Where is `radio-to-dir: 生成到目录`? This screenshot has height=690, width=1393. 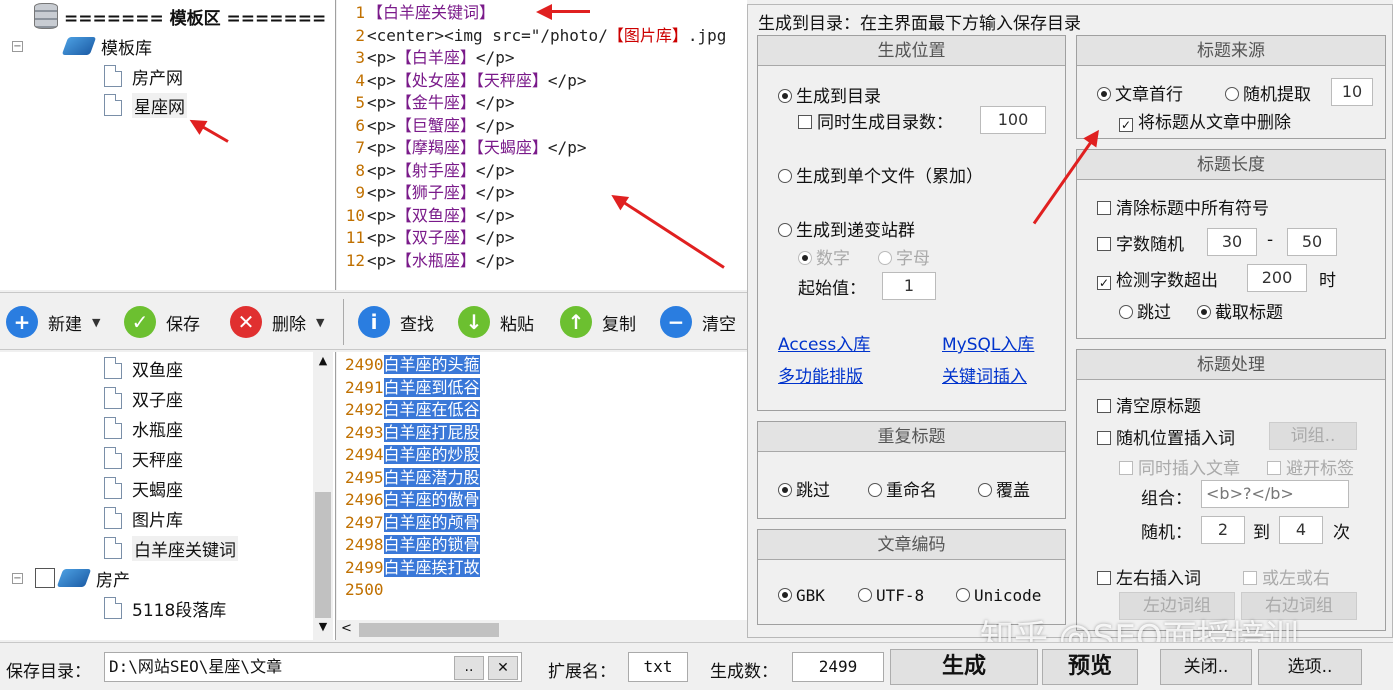 radio-to-dir: 生成到目录 is located at coordinates (829, 94).